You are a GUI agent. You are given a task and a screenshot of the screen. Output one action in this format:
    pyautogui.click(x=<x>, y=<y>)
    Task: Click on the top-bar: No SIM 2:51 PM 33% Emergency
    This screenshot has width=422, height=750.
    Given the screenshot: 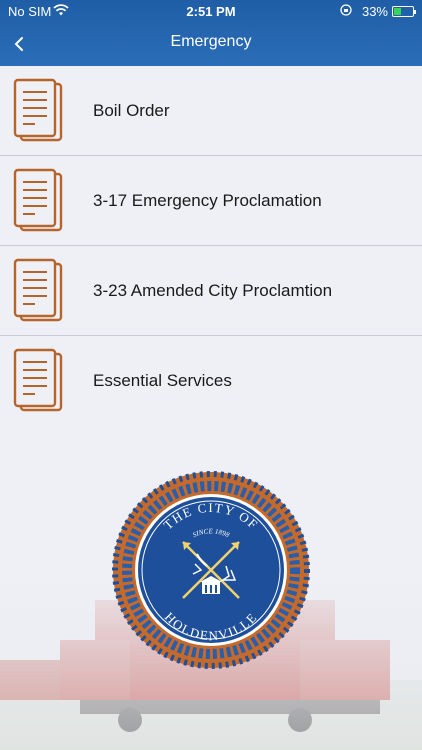 What is the action you would take?
    pyautogui.click(x=211, y=33)
    